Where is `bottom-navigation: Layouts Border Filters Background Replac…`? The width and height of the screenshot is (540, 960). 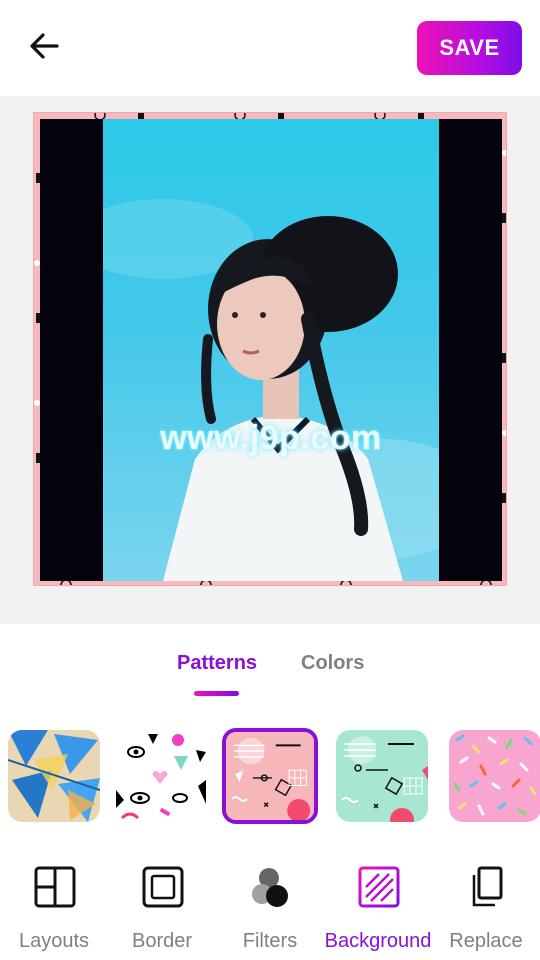
bottom-navigation: Layouts Border Filters Background Replac… is located at coordinates (270, 899).